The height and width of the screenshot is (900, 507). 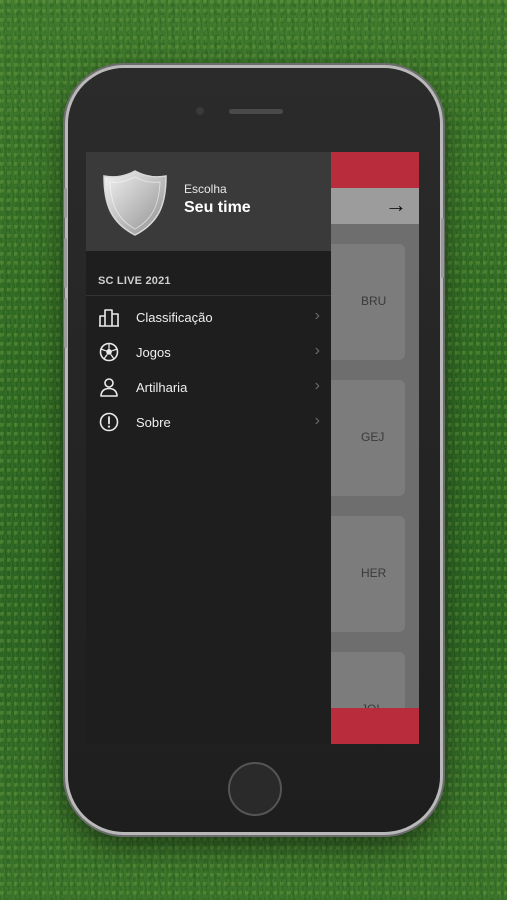 What do you see at coordinates (442, 248) in the screenshot?
I see `power-button` at bounding box center [442, 248].